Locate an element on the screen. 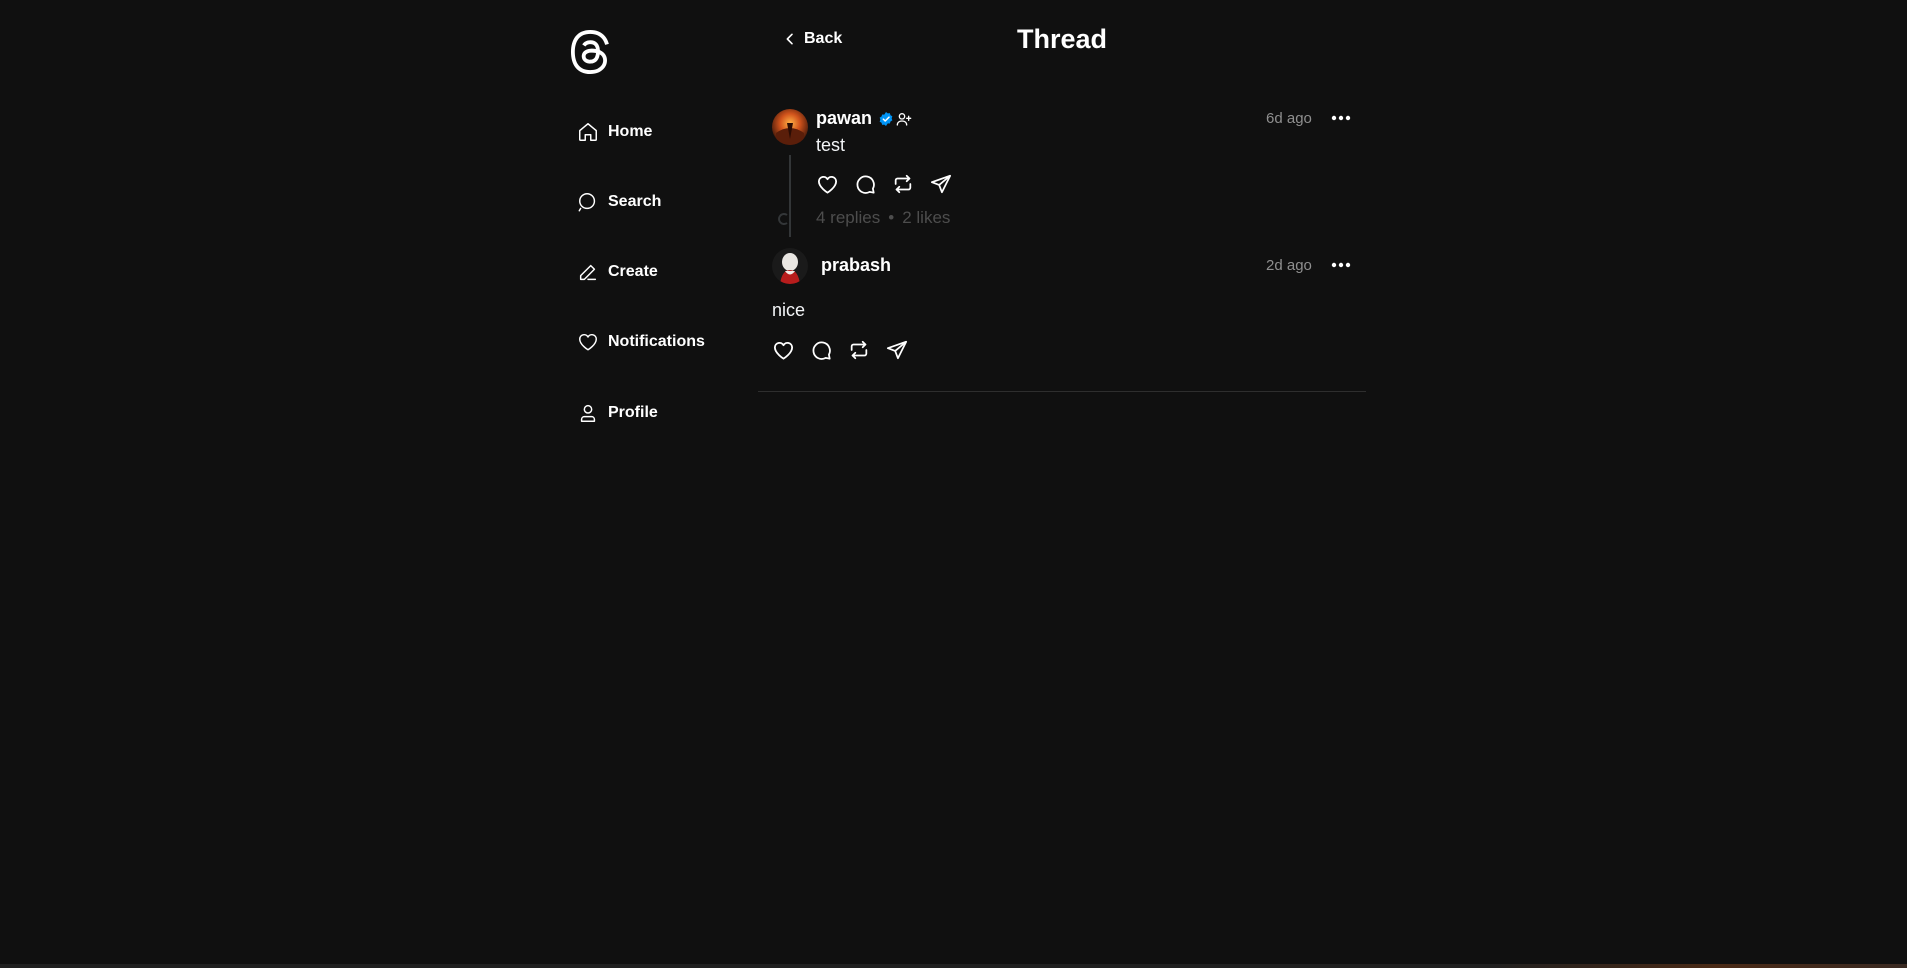 The height and width of the screenshot is (968, 1907). sidebar-item-label: Search is located at coordinates (635, 201).